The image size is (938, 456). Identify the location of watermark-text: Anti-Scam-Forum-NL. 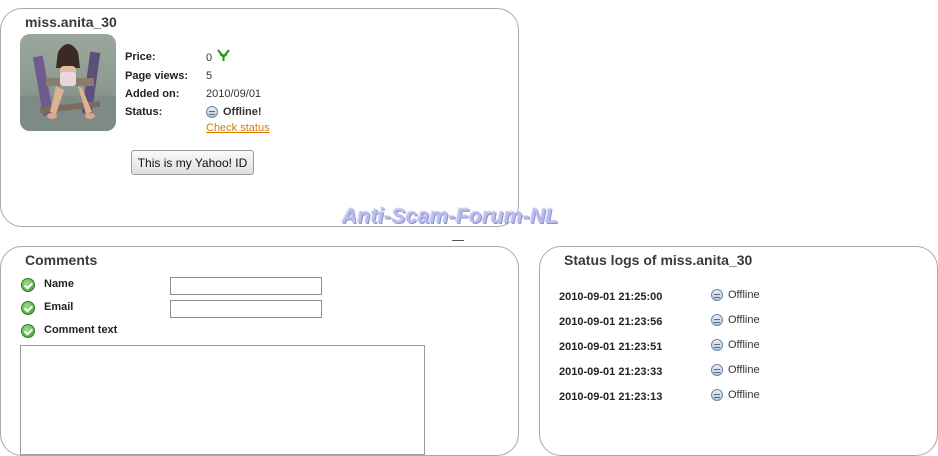
(450, 216).